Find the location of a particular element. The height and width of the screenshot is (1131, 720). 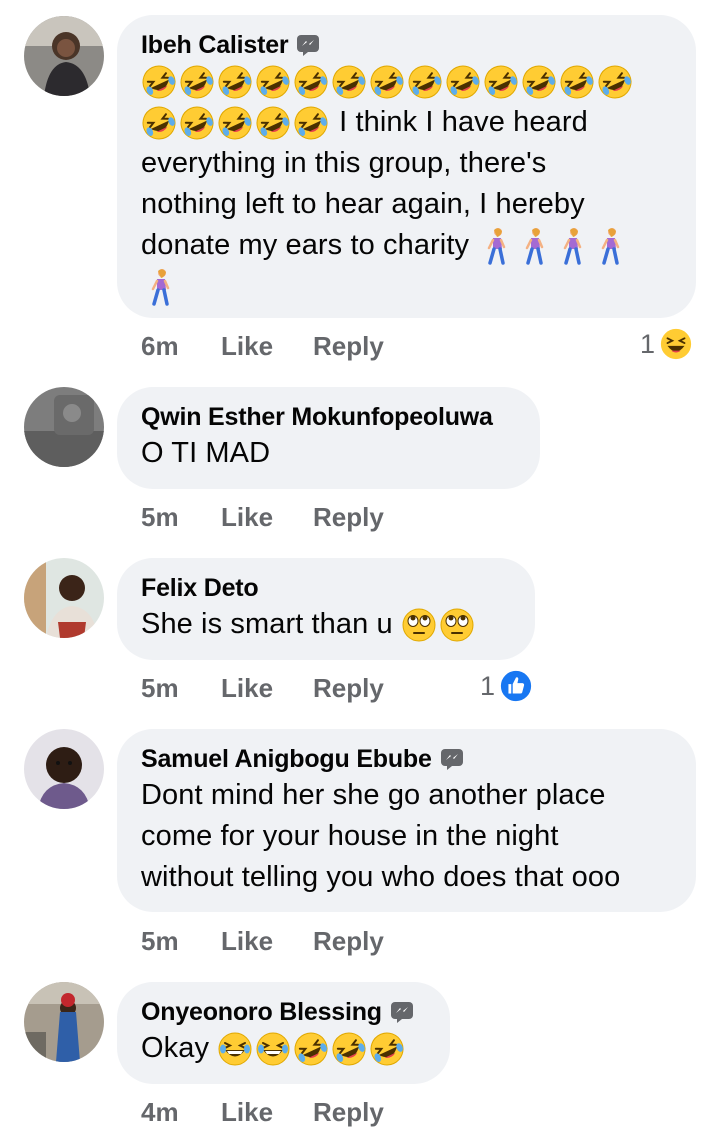

comment-bubble: Onyeonoro Blessing Okay is located at coordinates (283, 1033).